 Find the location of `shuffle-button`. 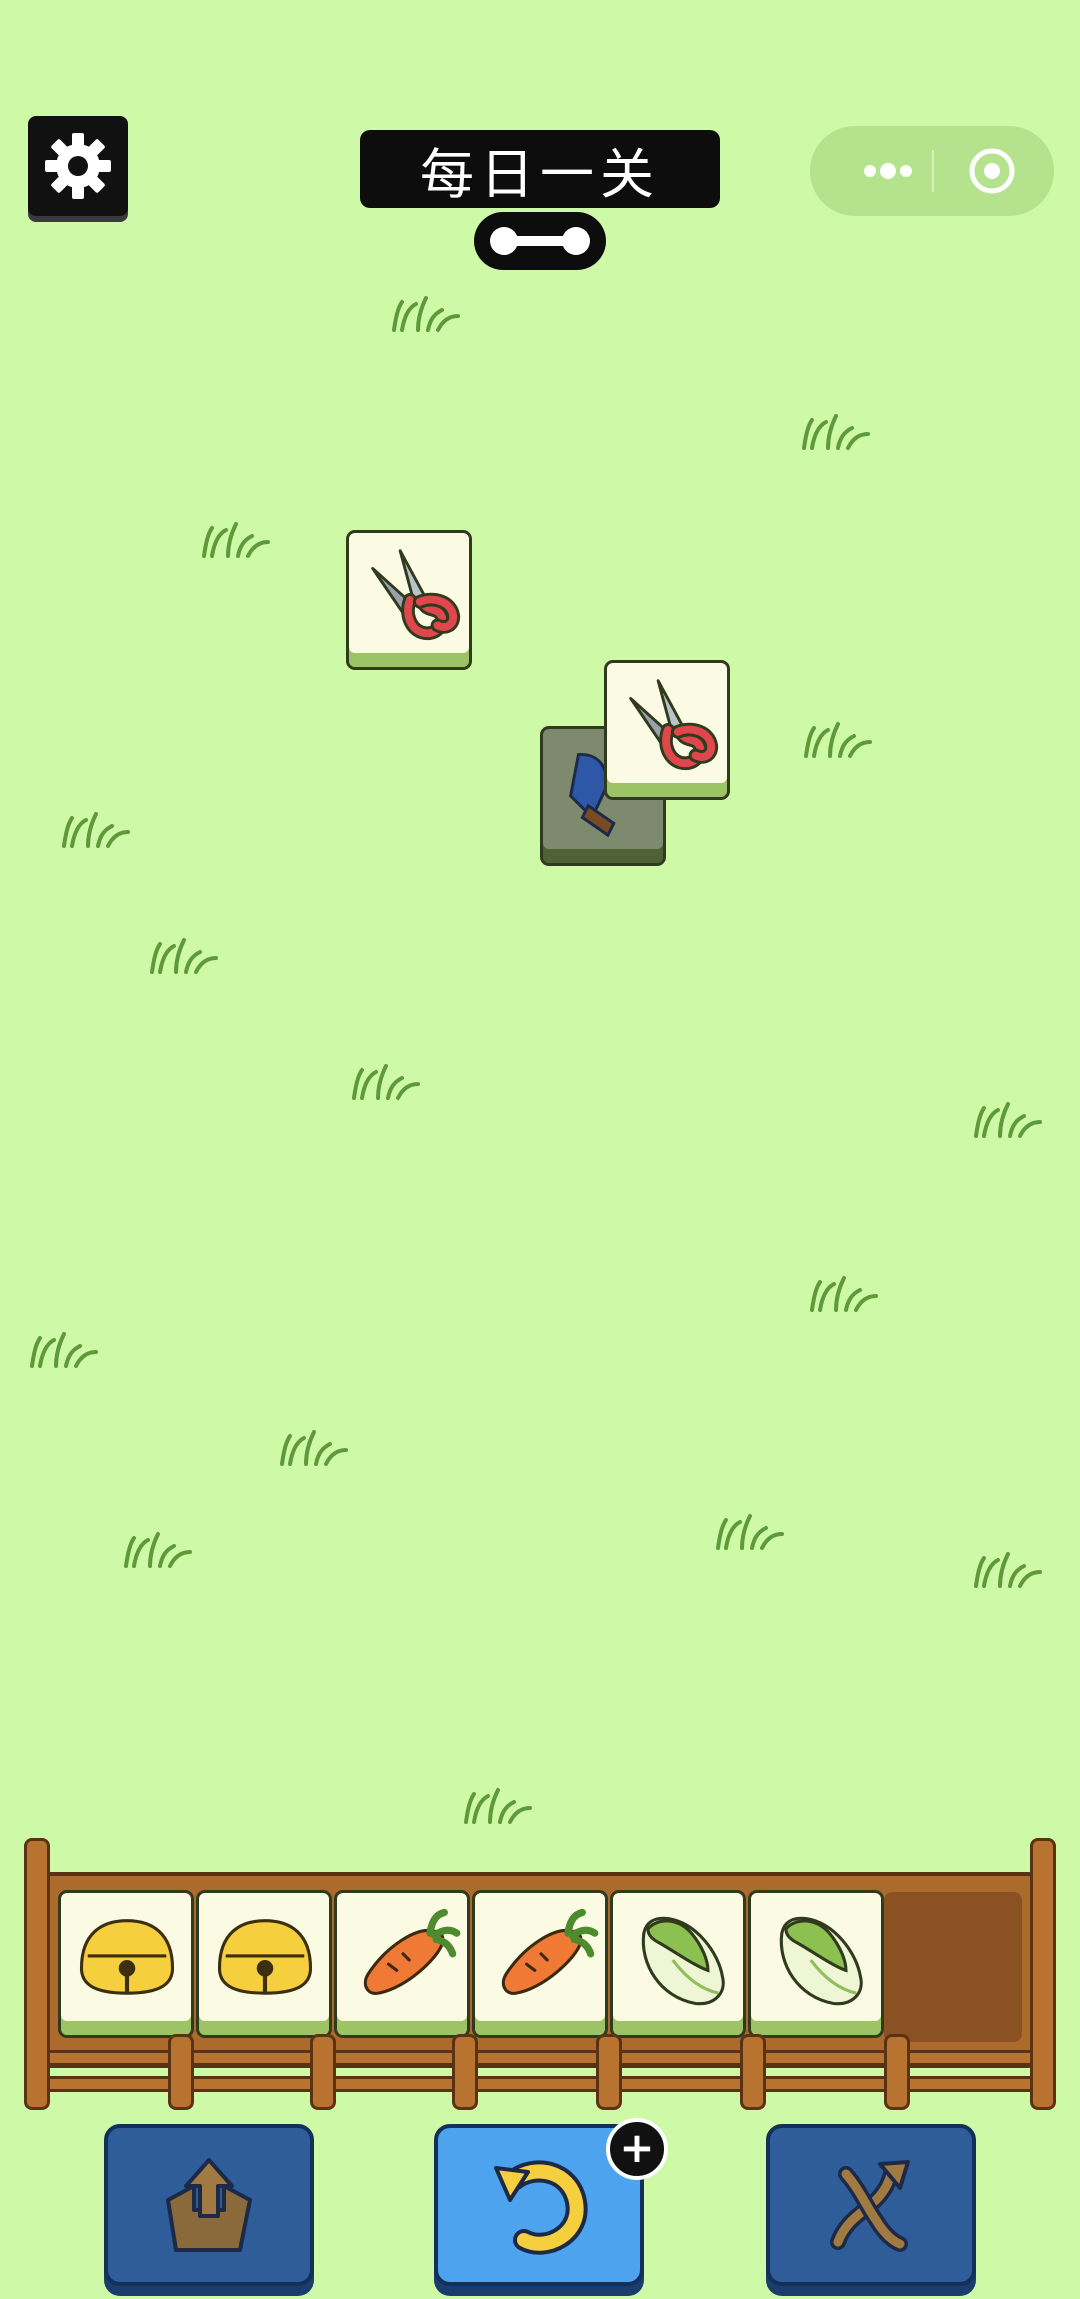

shuffle-button is located at coordinates (871, 2205).